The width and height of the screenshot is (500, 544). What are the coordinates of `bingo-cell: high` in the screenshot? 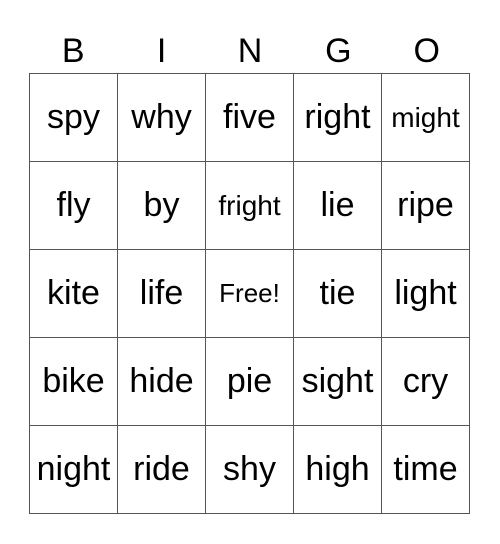 It's located at (337, 469).